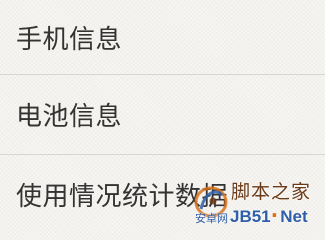 The height and width of the screenshot is (240, 325). What do you see at coordinates (69, 117) in the screenshot?
I see `menu-item-label: 电池信息` at bounding box center [69, 117].